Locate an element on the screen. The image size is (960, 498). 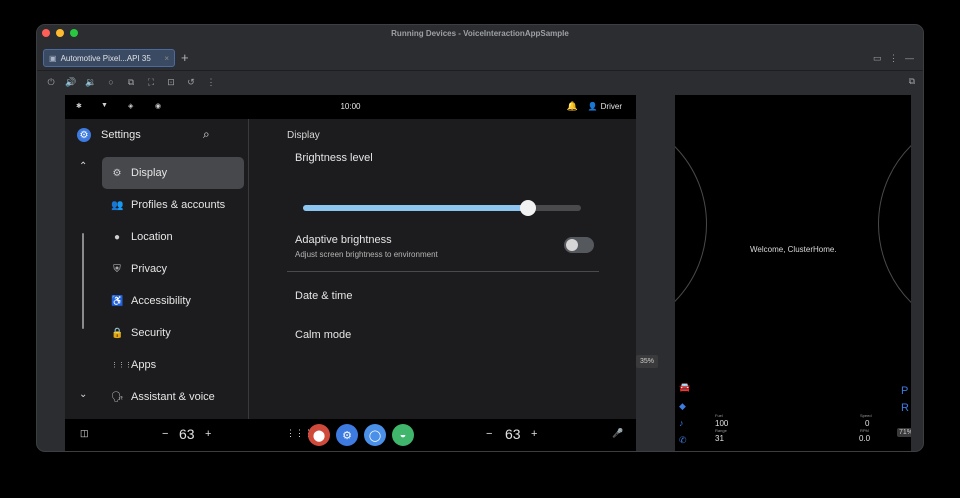
brightness-slider-thumb is located at coordinates (528, 208).